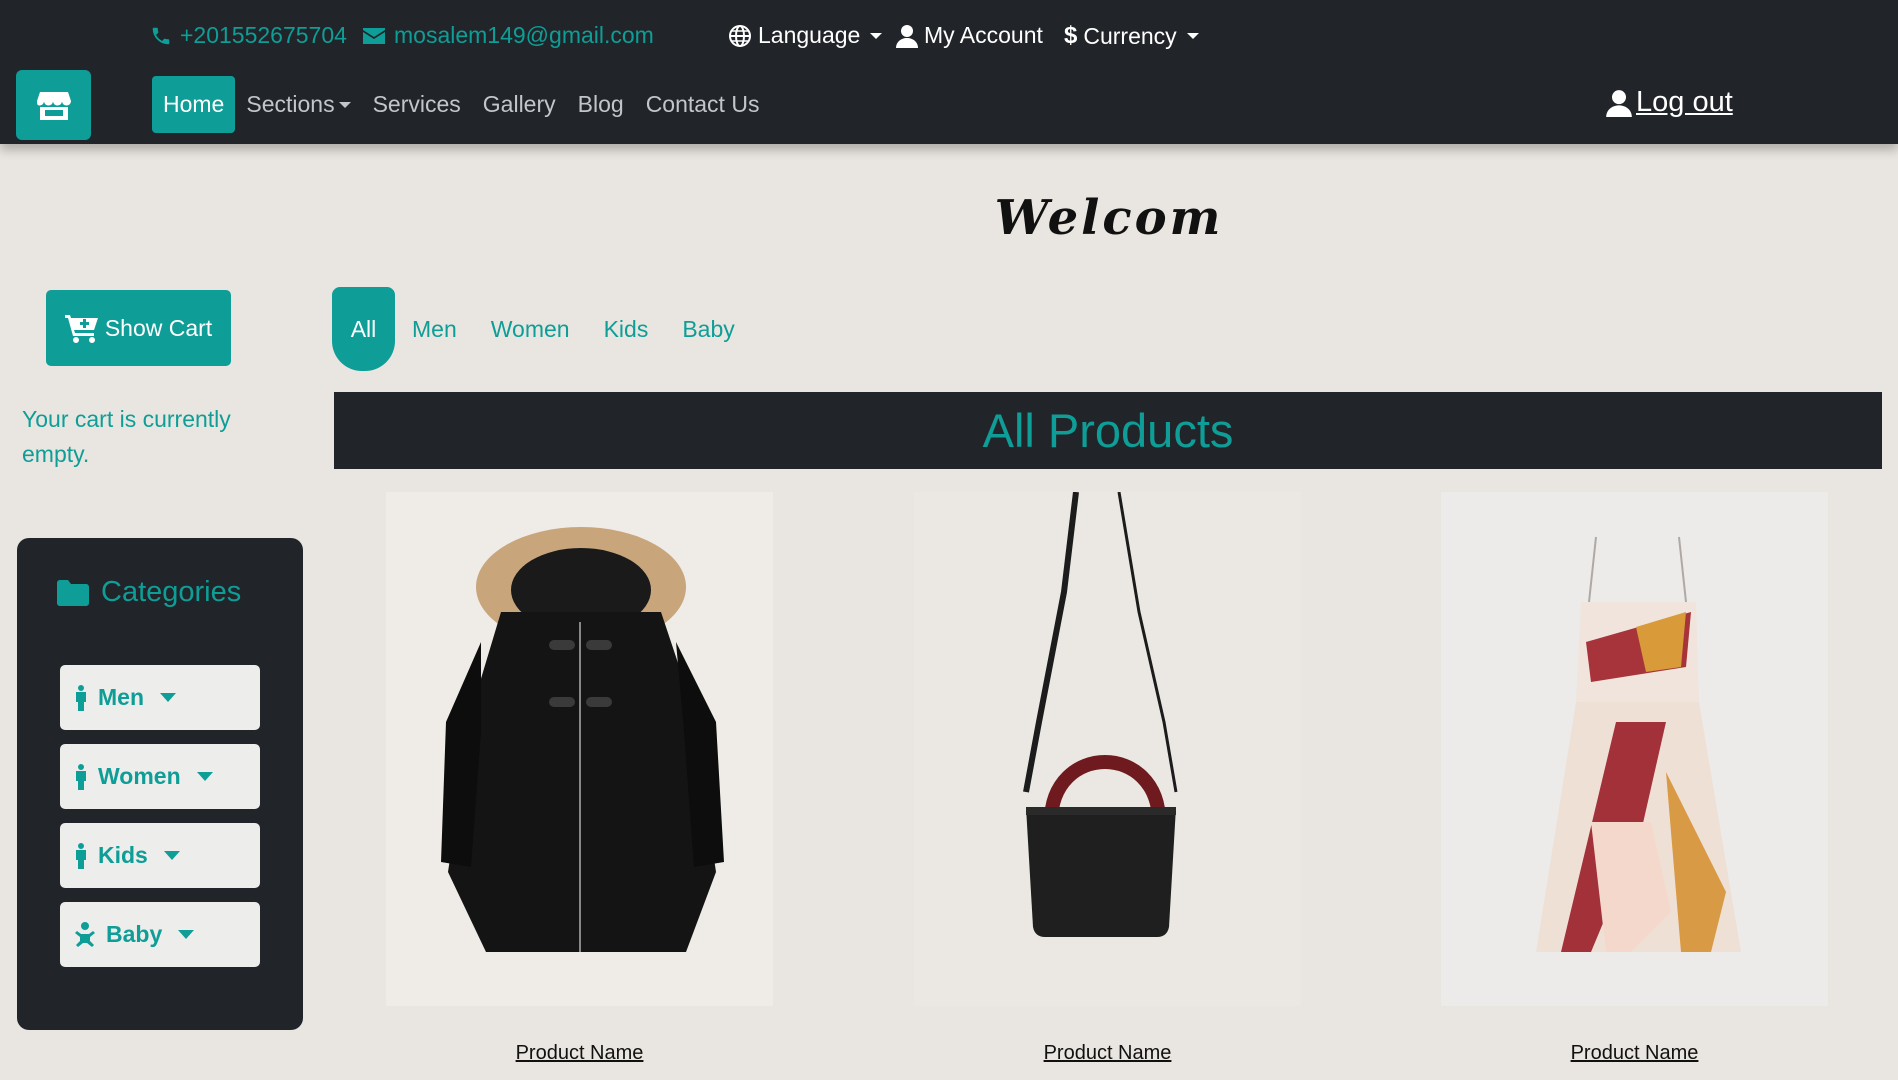 This screenshot has height=1080, width=1898. I want to click on cart-plus-icon, so click(81, 329).